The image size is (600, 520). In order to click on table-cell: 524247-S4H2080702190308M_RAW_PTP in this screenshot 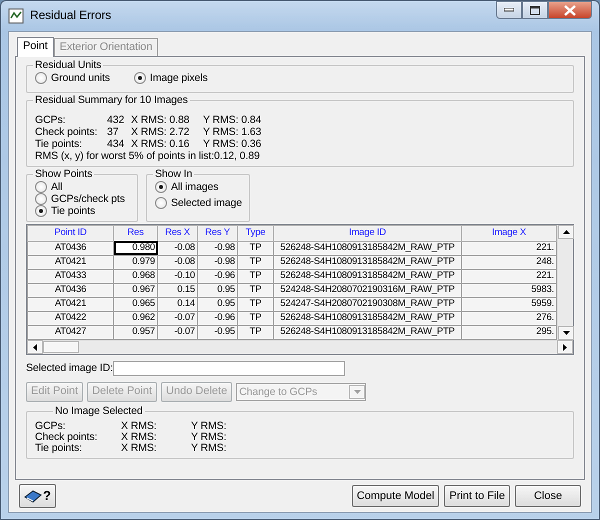, I will do `click(368, 304)`.